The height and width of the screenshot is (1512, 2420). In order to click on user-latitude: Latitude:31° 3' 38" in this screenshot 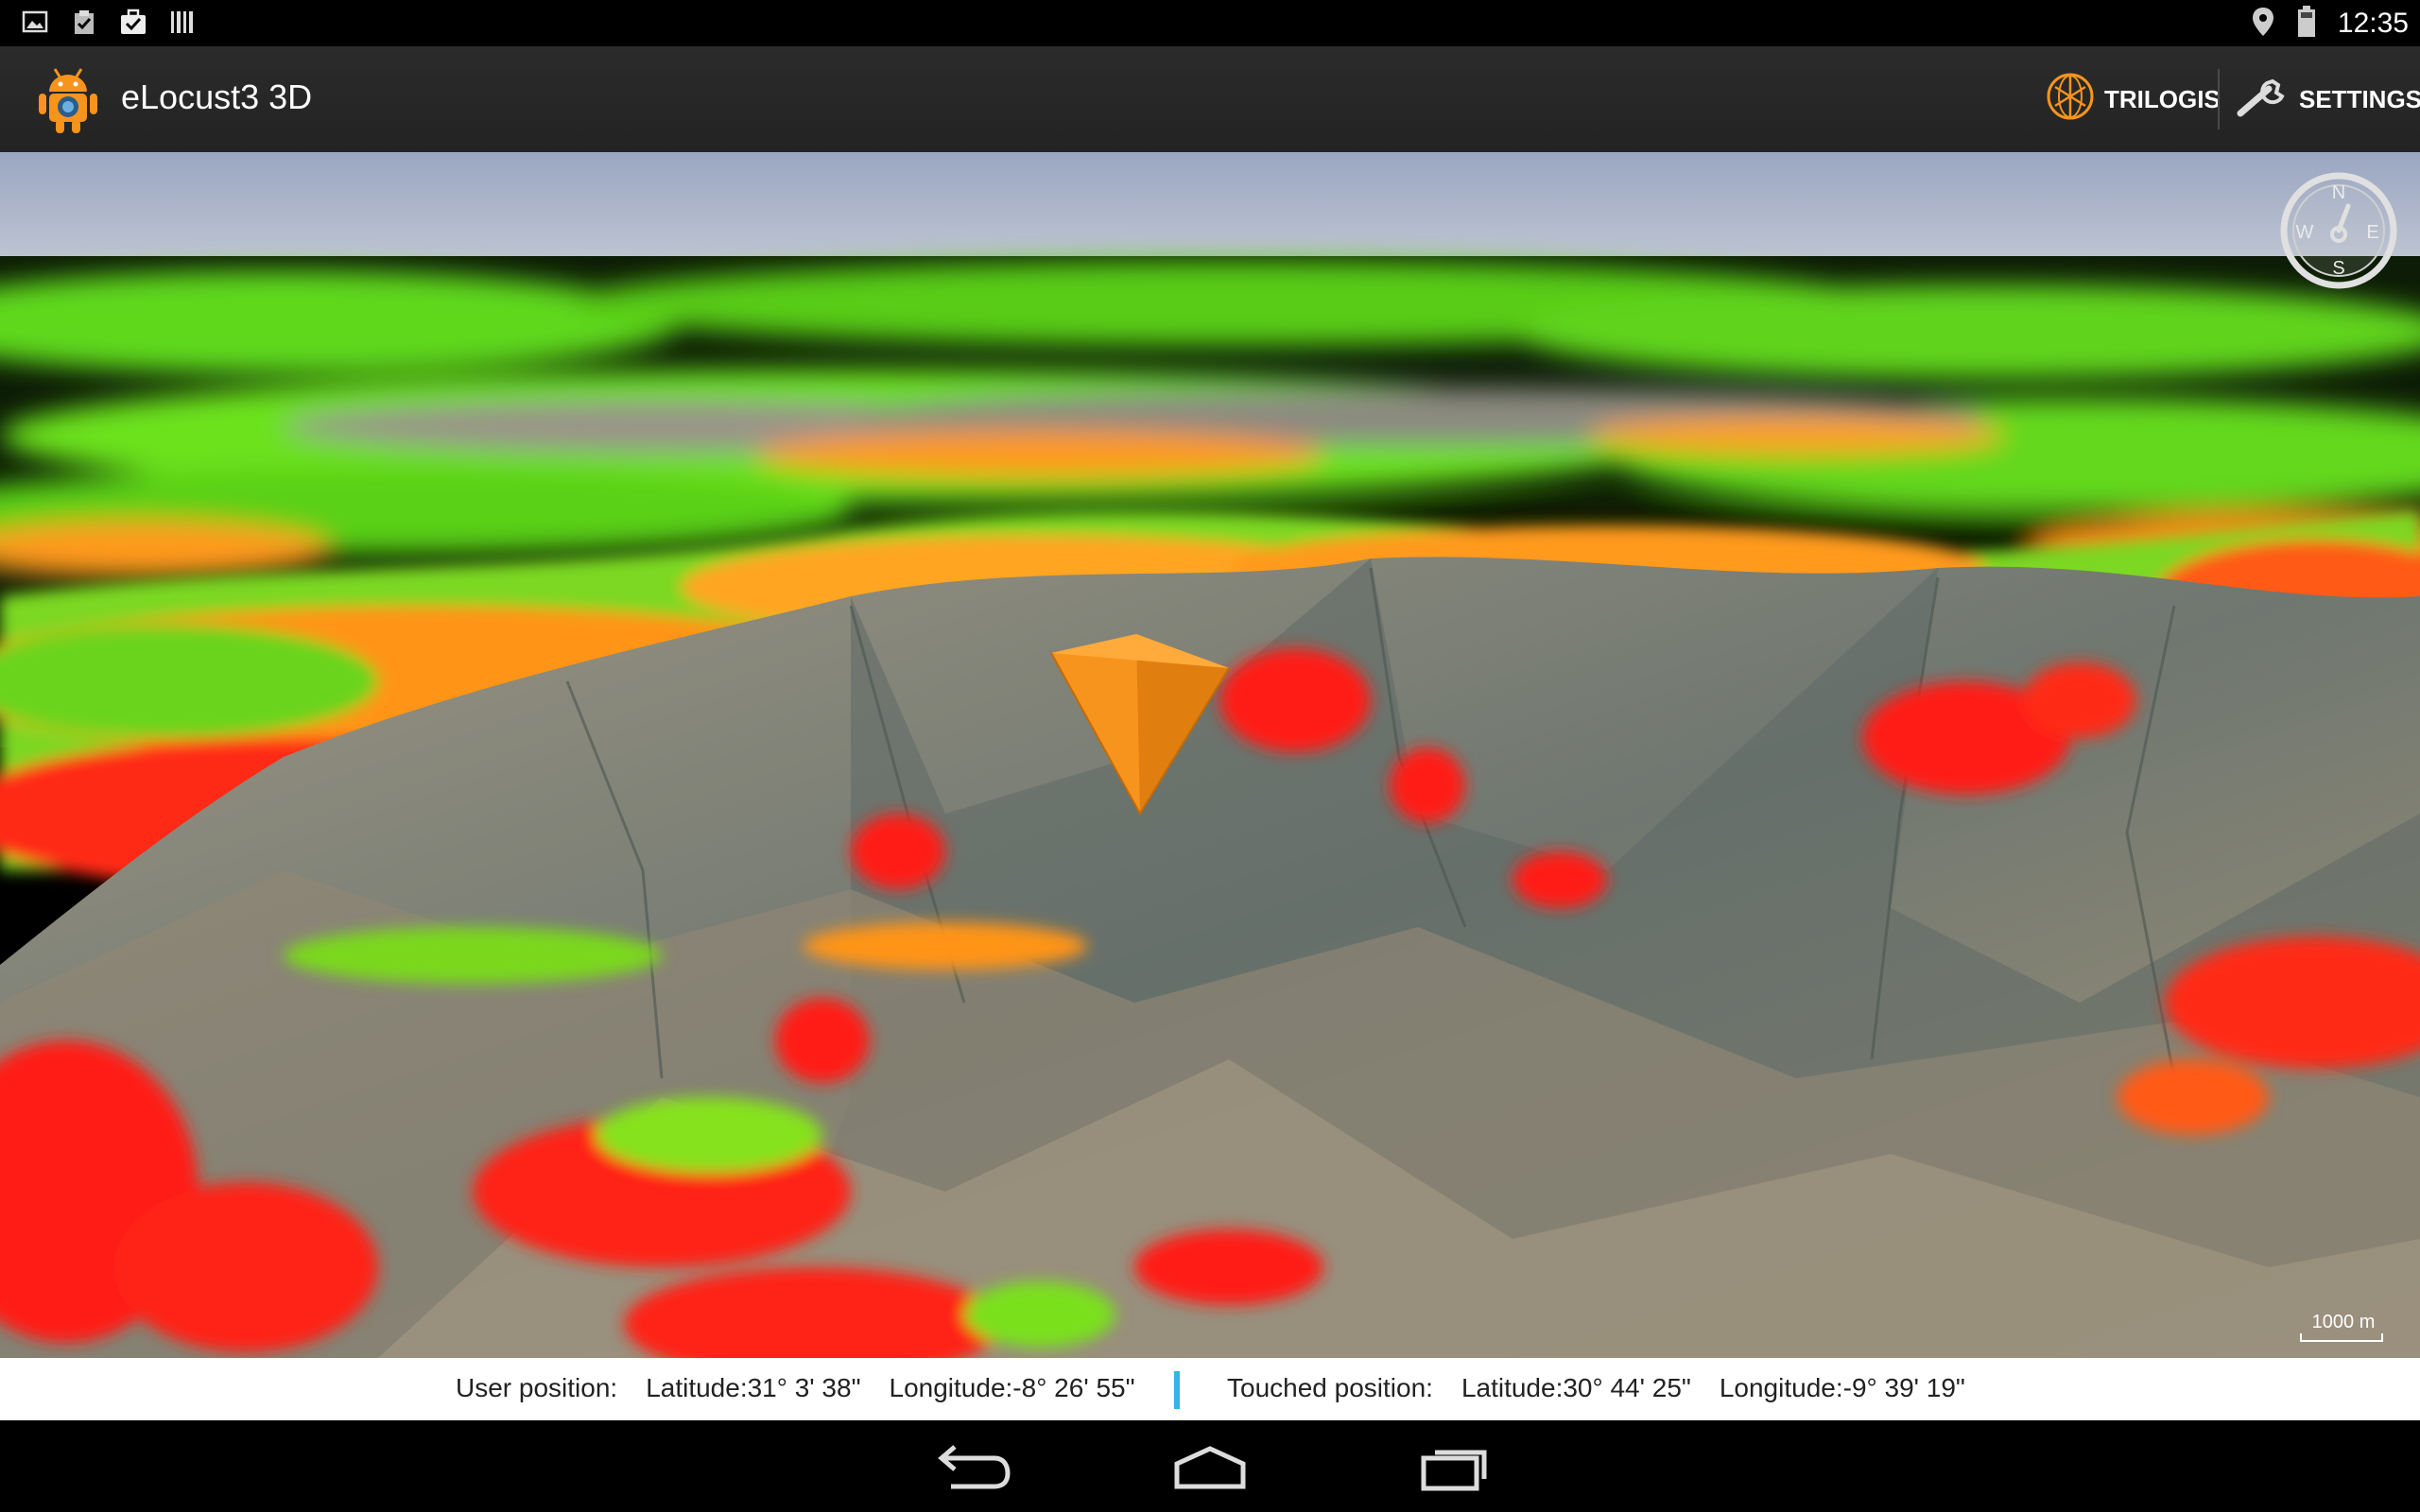, I will do `click(753, 1387)`.